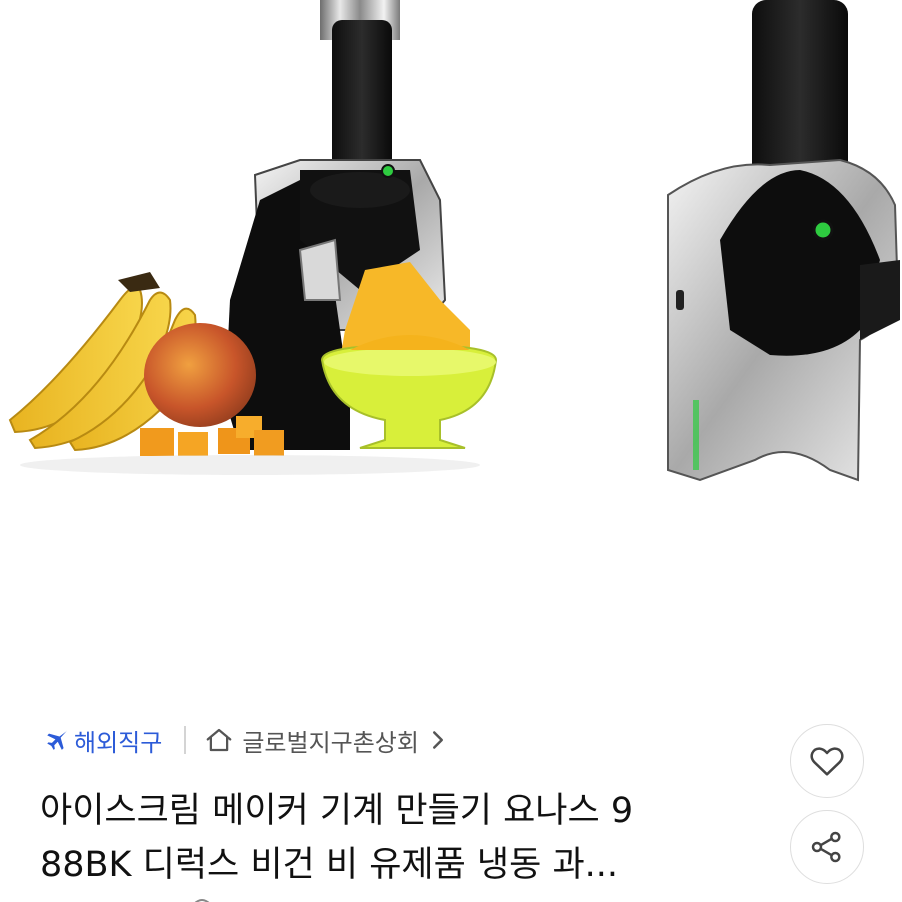 This screenshot has height=902, width=902. I want to click on heart-icon, so click(827, 761).